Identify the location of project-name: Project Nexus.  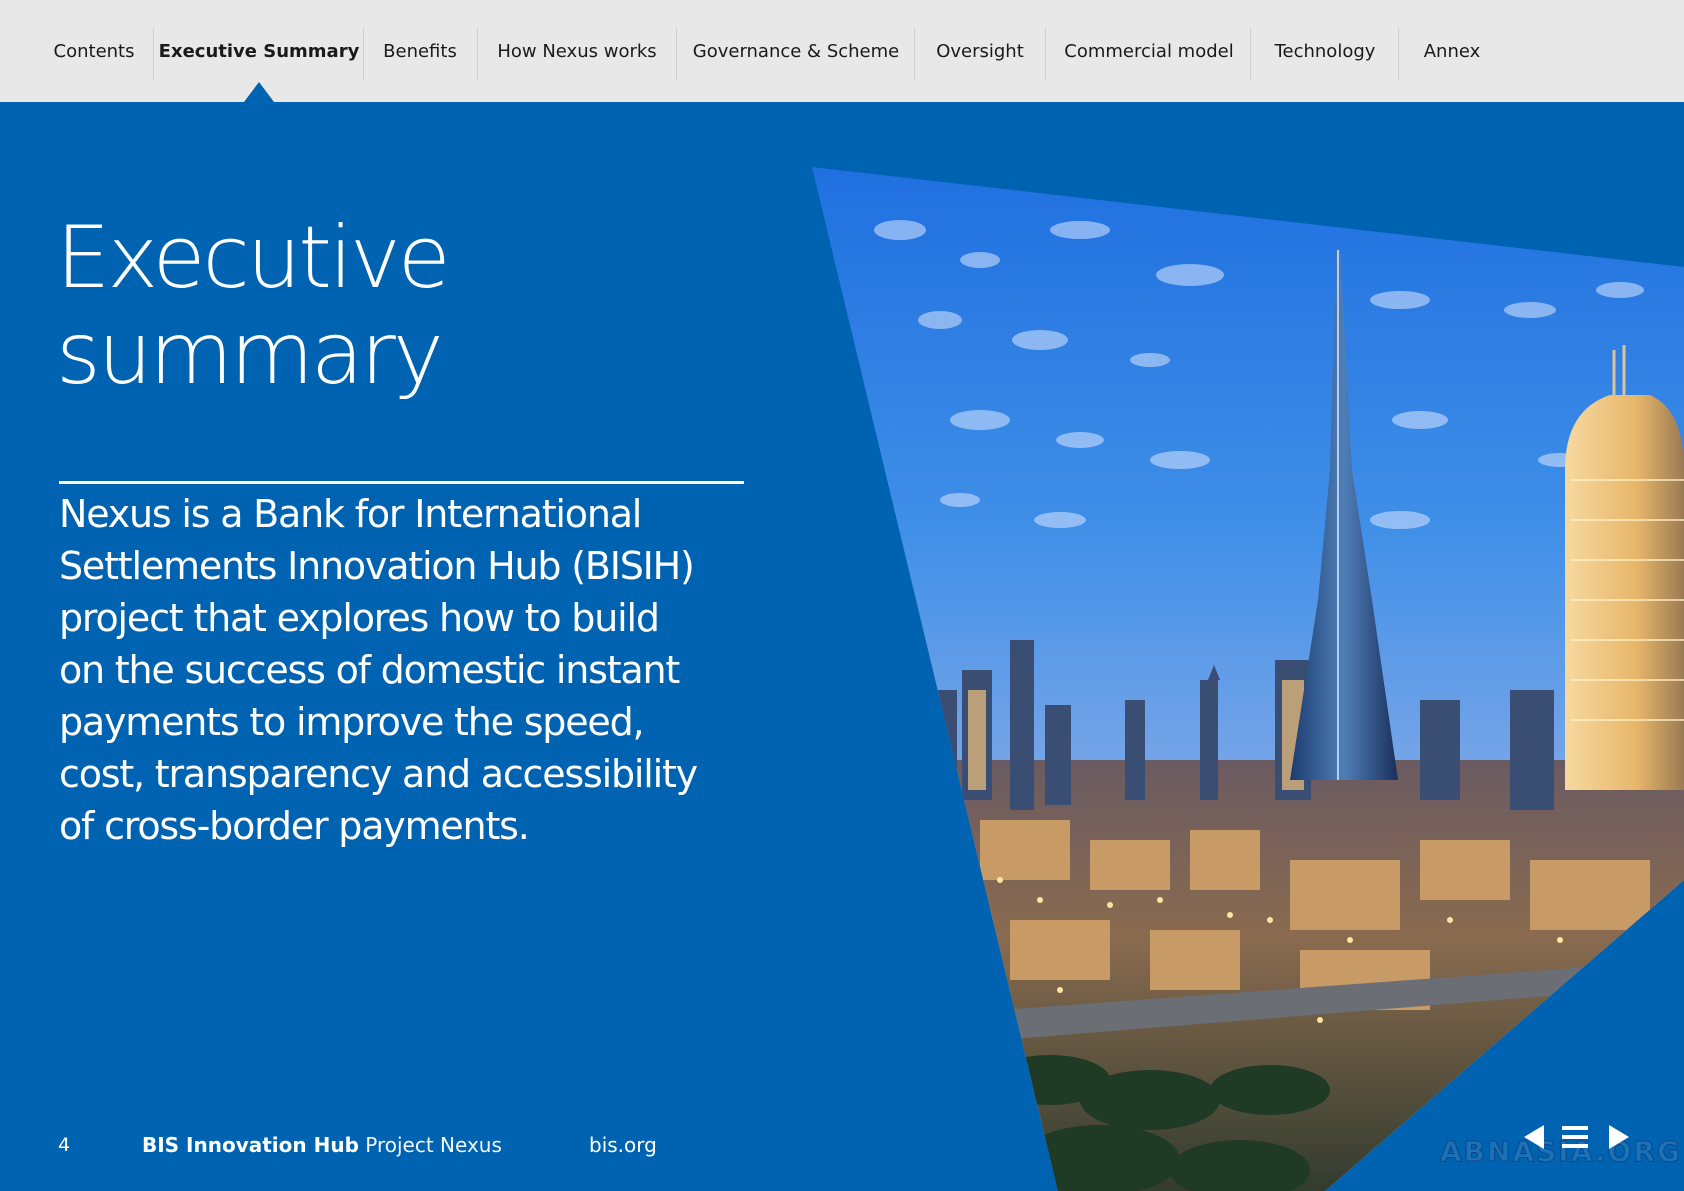
(433, 1145).